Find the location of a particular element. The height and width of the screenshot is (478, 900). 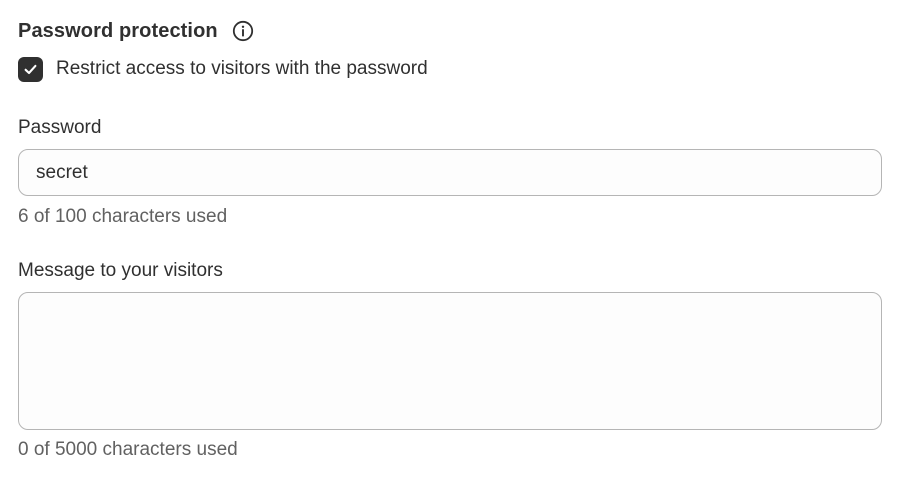

message-label: Message to your visitors is located at coordinates (120, 270).